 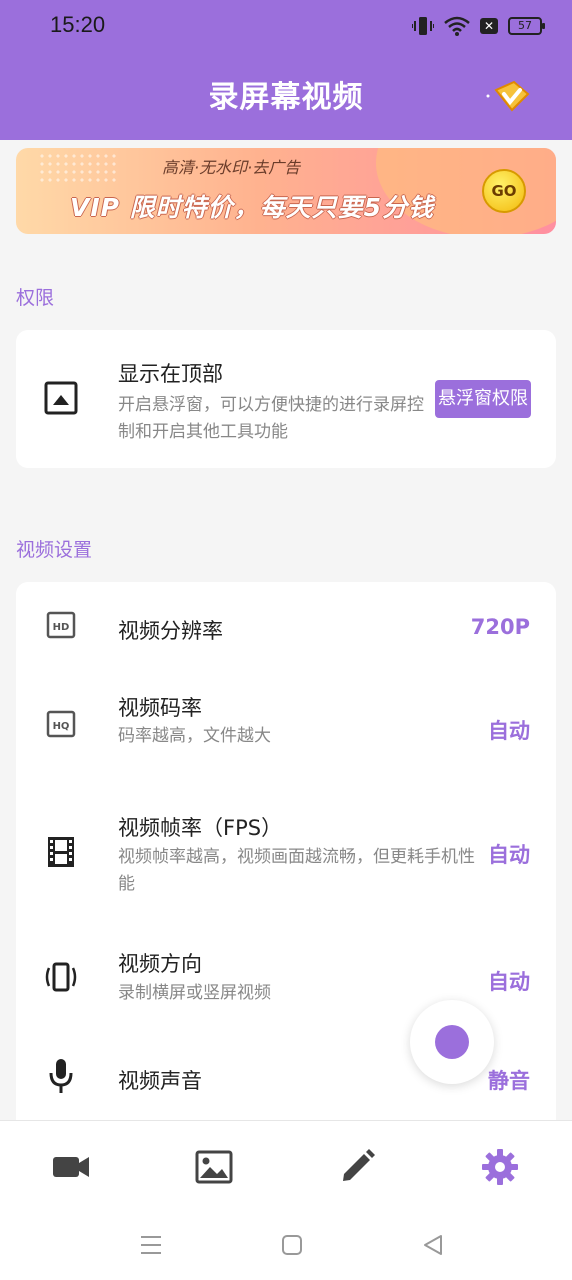 What do you see at coordinates (457, 26) in the screenshot?
I see `wifi-icon` at bounding box center [457, 26].